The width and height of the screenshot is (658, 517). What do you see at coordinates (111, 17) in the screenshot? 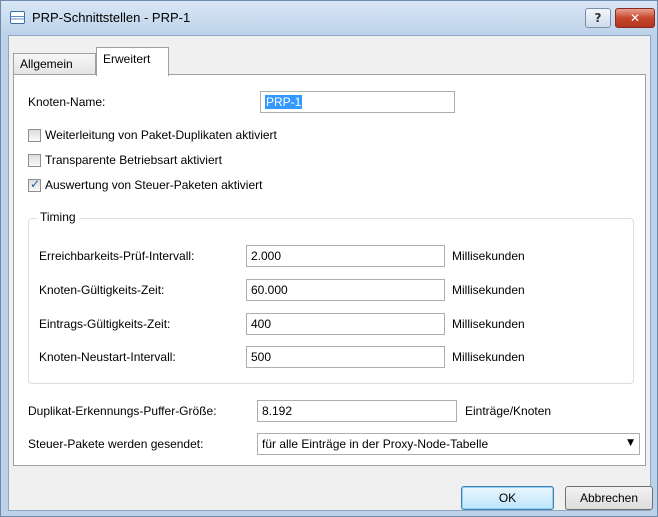
I see `window-title: PRP-Schnittstellen - PRP-1` at bounding box center [111, 17].